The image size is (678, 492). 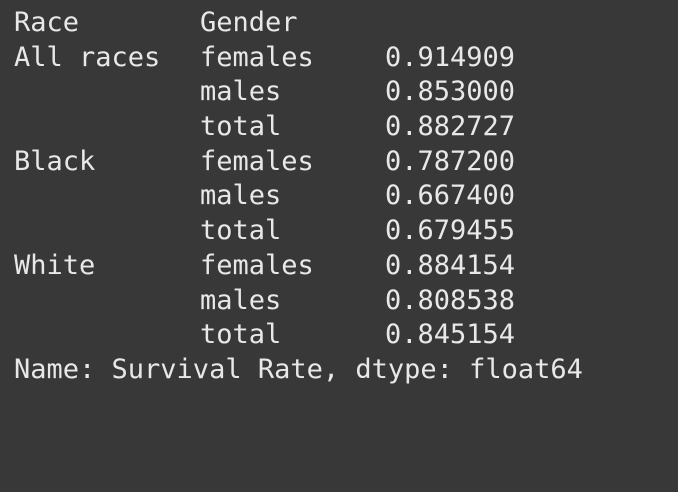 I want to click on series-row: males 0.667400, so click(x=298, y=196).